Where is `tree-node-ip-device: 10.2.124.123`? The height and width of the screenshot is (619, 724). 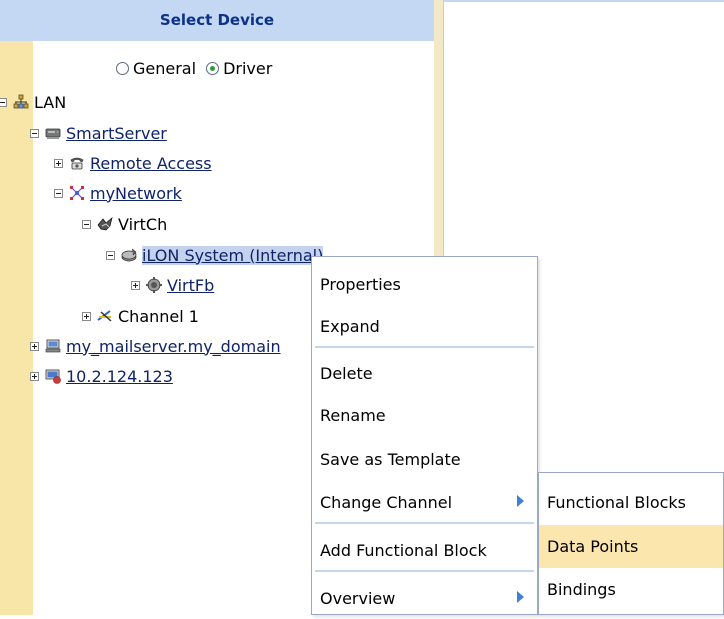 tree-node-ip-device: 10.2.124.123 is located at coordinates (101, 376).